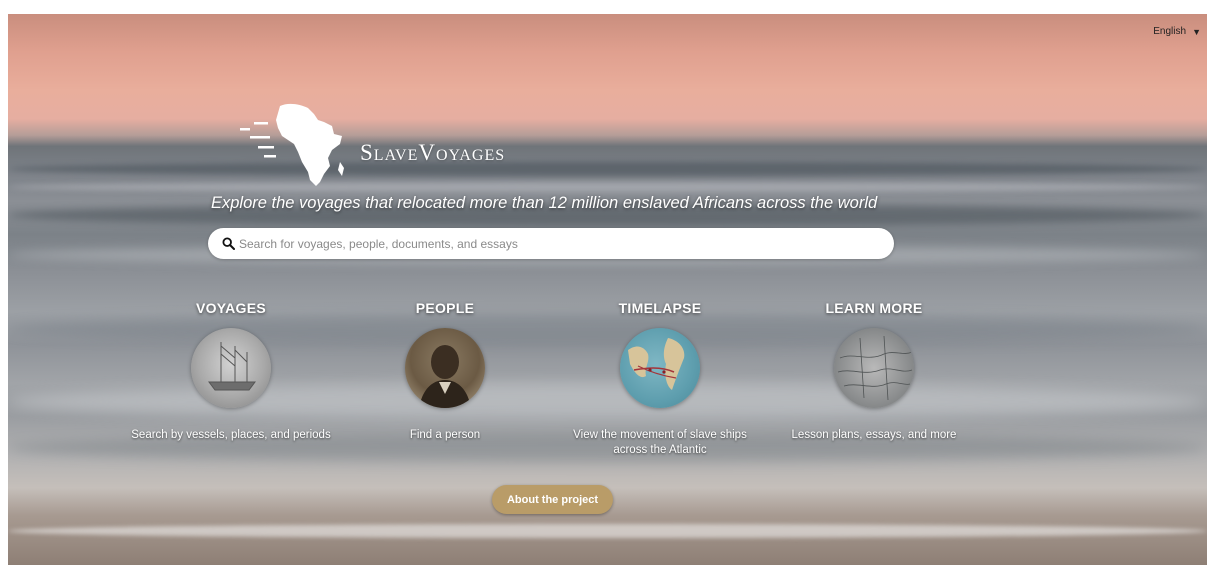  Describe the element at coordinates (874, 308) in the screenshot. I see `section-title: LEARN MORE` at that location.